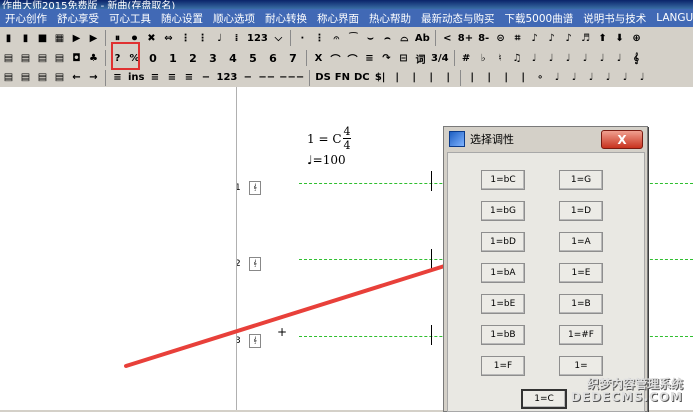 This screenshot has height=412, width=693. I want to click on key-button-ba: 1=bA, so click(503, 273).